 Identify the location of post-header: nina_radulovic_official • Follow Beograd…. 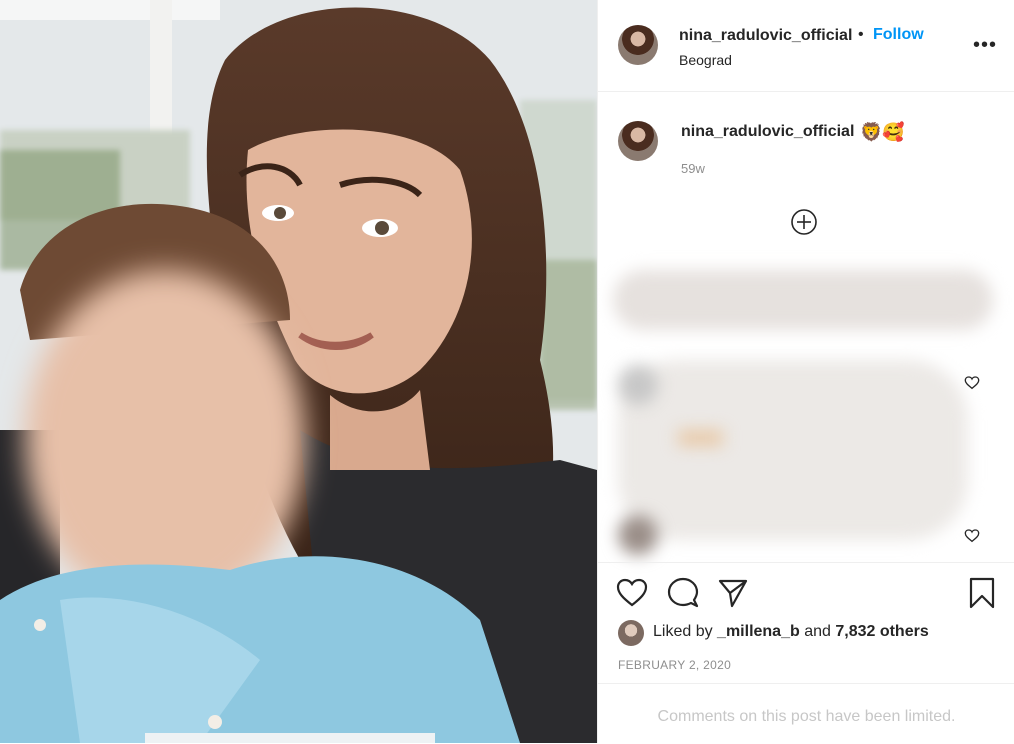
(806, 46).